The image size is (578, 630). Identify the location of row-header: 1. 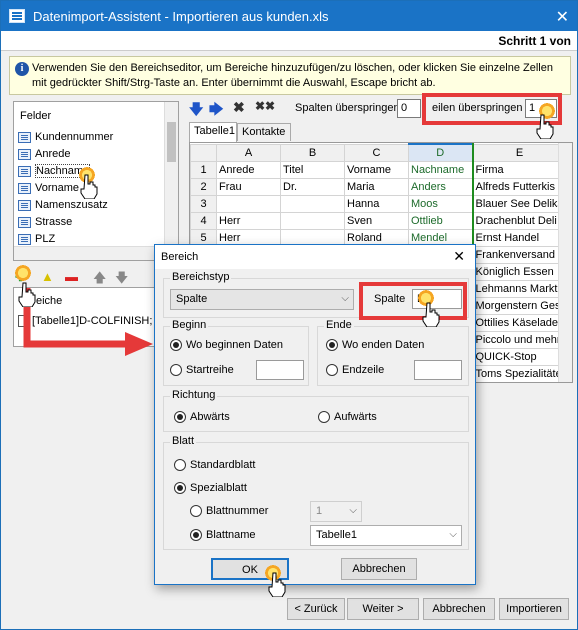
(203, 169).